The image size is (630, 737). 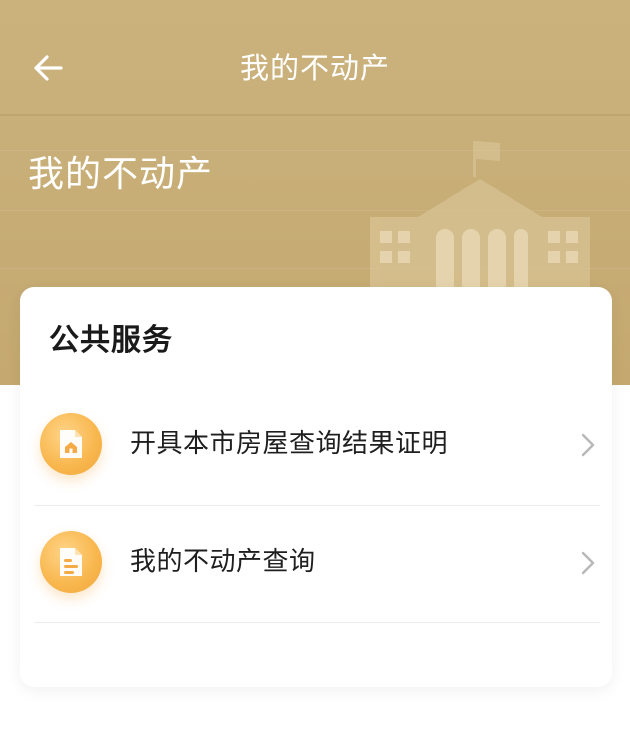 I want to click on section-title: 公共服务, so click(x=111, y=340).